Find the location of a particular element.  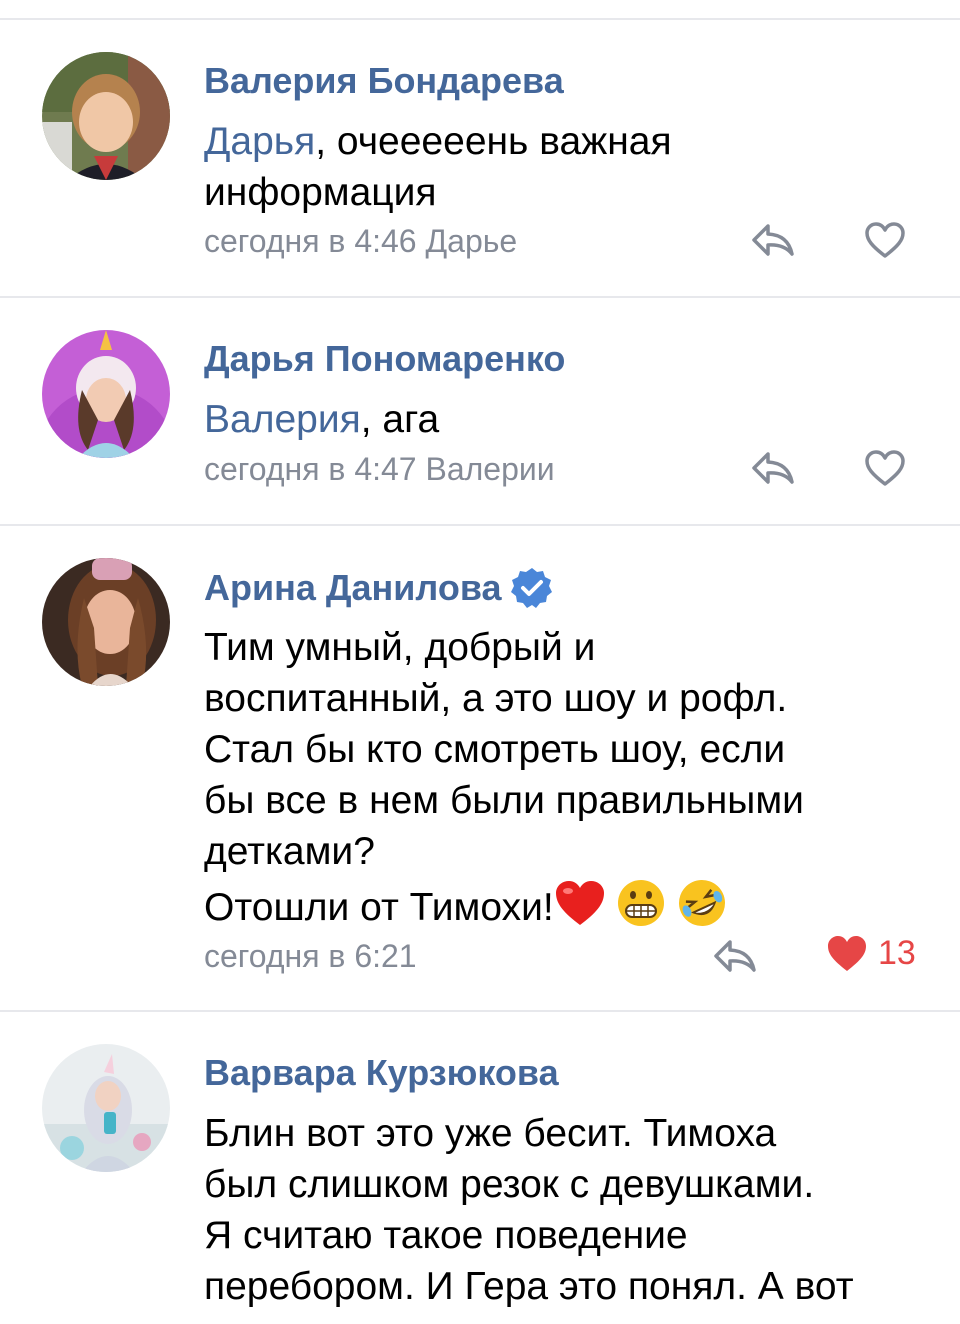

mention-link: Дарья is located at coordinates (259, 141).